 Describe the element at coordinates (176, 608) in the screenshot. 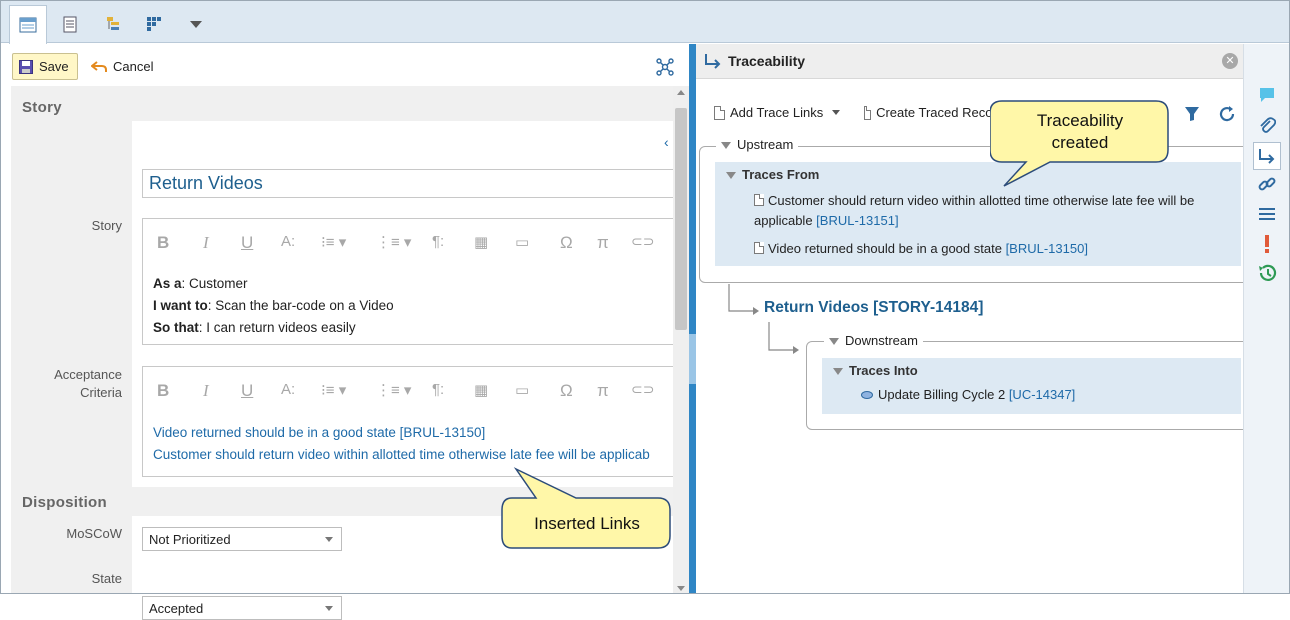

I see `state-selected-value: Accepted` at that location.